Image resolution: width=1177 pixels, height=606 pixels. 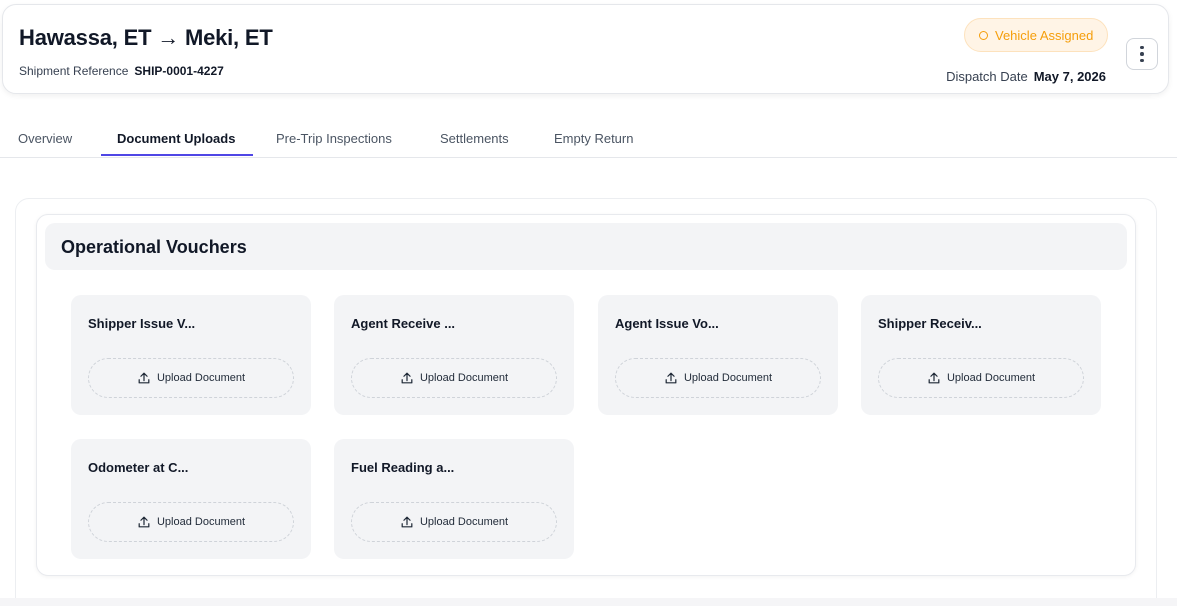 I want to click on tab-pre-trip-inspections: Pre-Trip Inspections, so click(x=334, y=138).